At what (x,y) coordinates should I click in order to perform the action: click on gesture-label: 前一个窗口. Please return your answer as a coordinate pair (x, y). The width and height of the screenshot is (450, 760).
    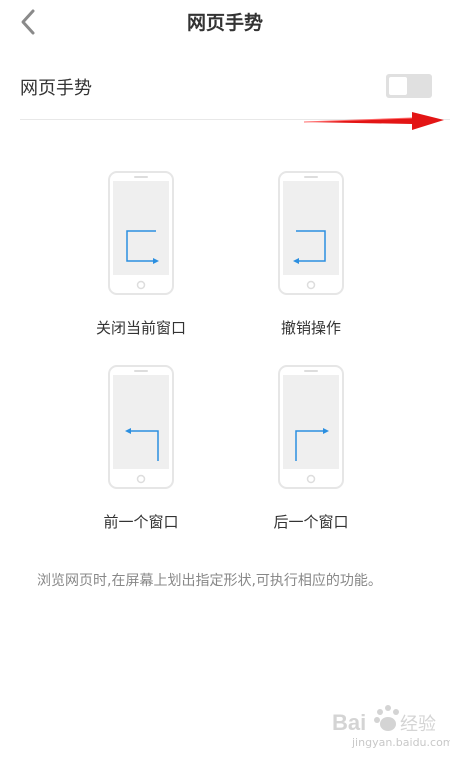
    Looking at the image, I should click on (141, 522).